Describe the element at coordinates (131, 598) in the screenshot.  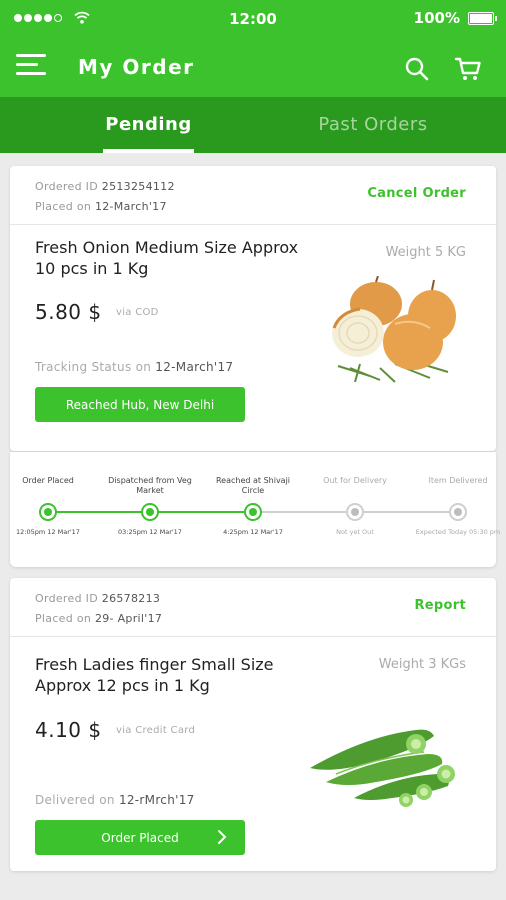
I see `order-id-value: 26578213` at that location.